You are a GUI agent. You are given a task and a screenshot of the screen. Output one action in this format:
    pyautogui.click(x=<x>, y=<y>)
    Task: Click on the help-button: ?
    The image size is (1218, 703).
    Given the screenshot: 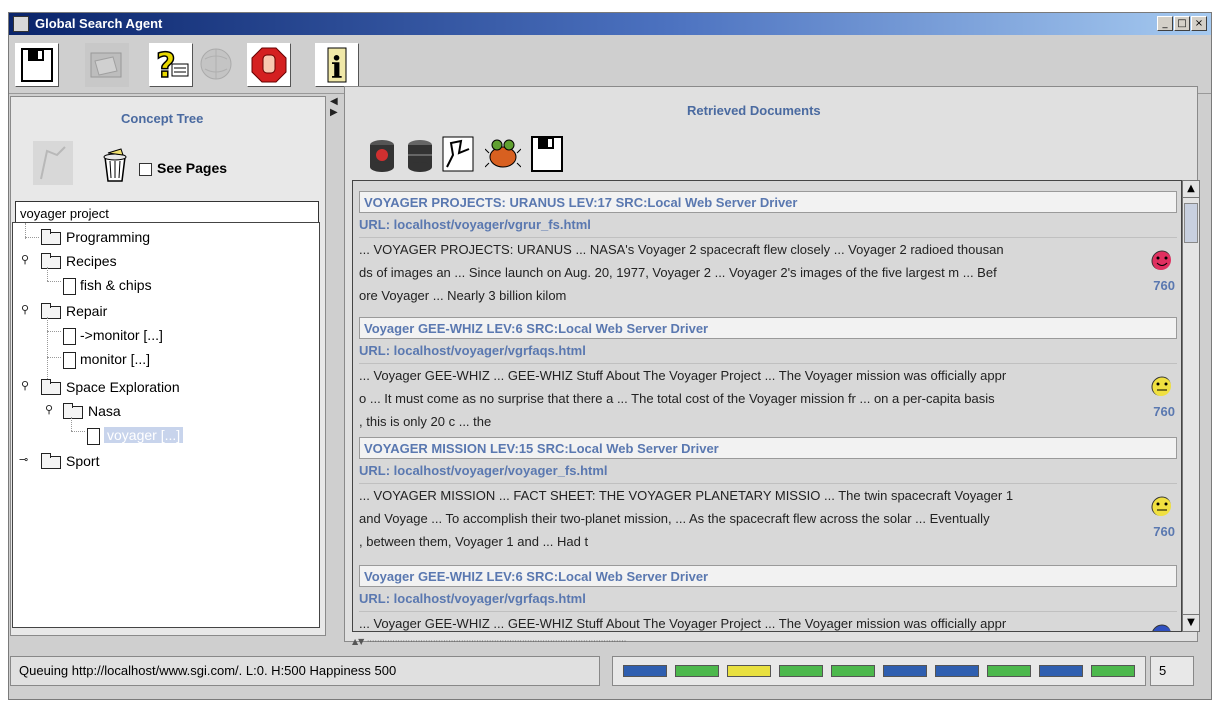 What is the action you would take?
    pyautogui.click(x=171, y=65)
    